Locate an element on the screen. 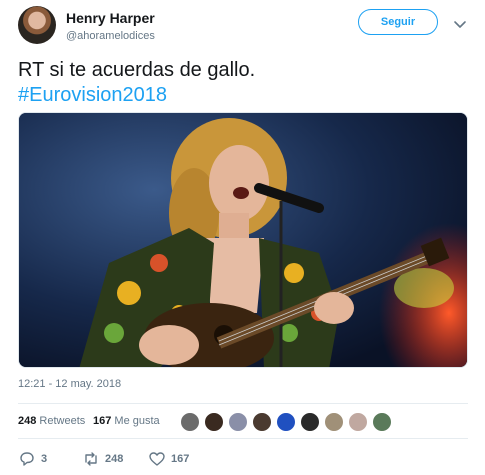 The height and width of the screenshot is (475, 485). tweet-timestamp: 12:21 - 12 may. 2018 is located at coordinates (69, 384).